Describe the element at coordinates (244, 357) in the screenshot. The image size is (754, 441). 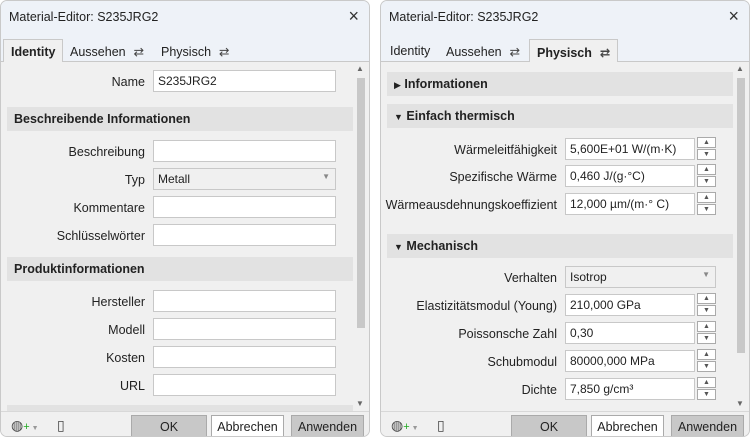
I see `kosten-input` at that location.